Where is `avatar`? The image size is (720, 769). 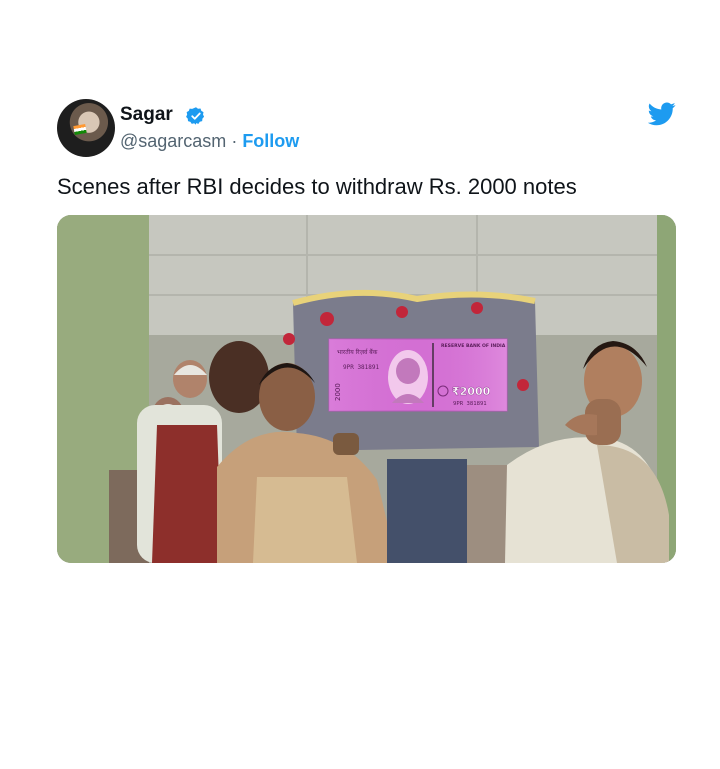
avatar is located at coordinates (86, 128).